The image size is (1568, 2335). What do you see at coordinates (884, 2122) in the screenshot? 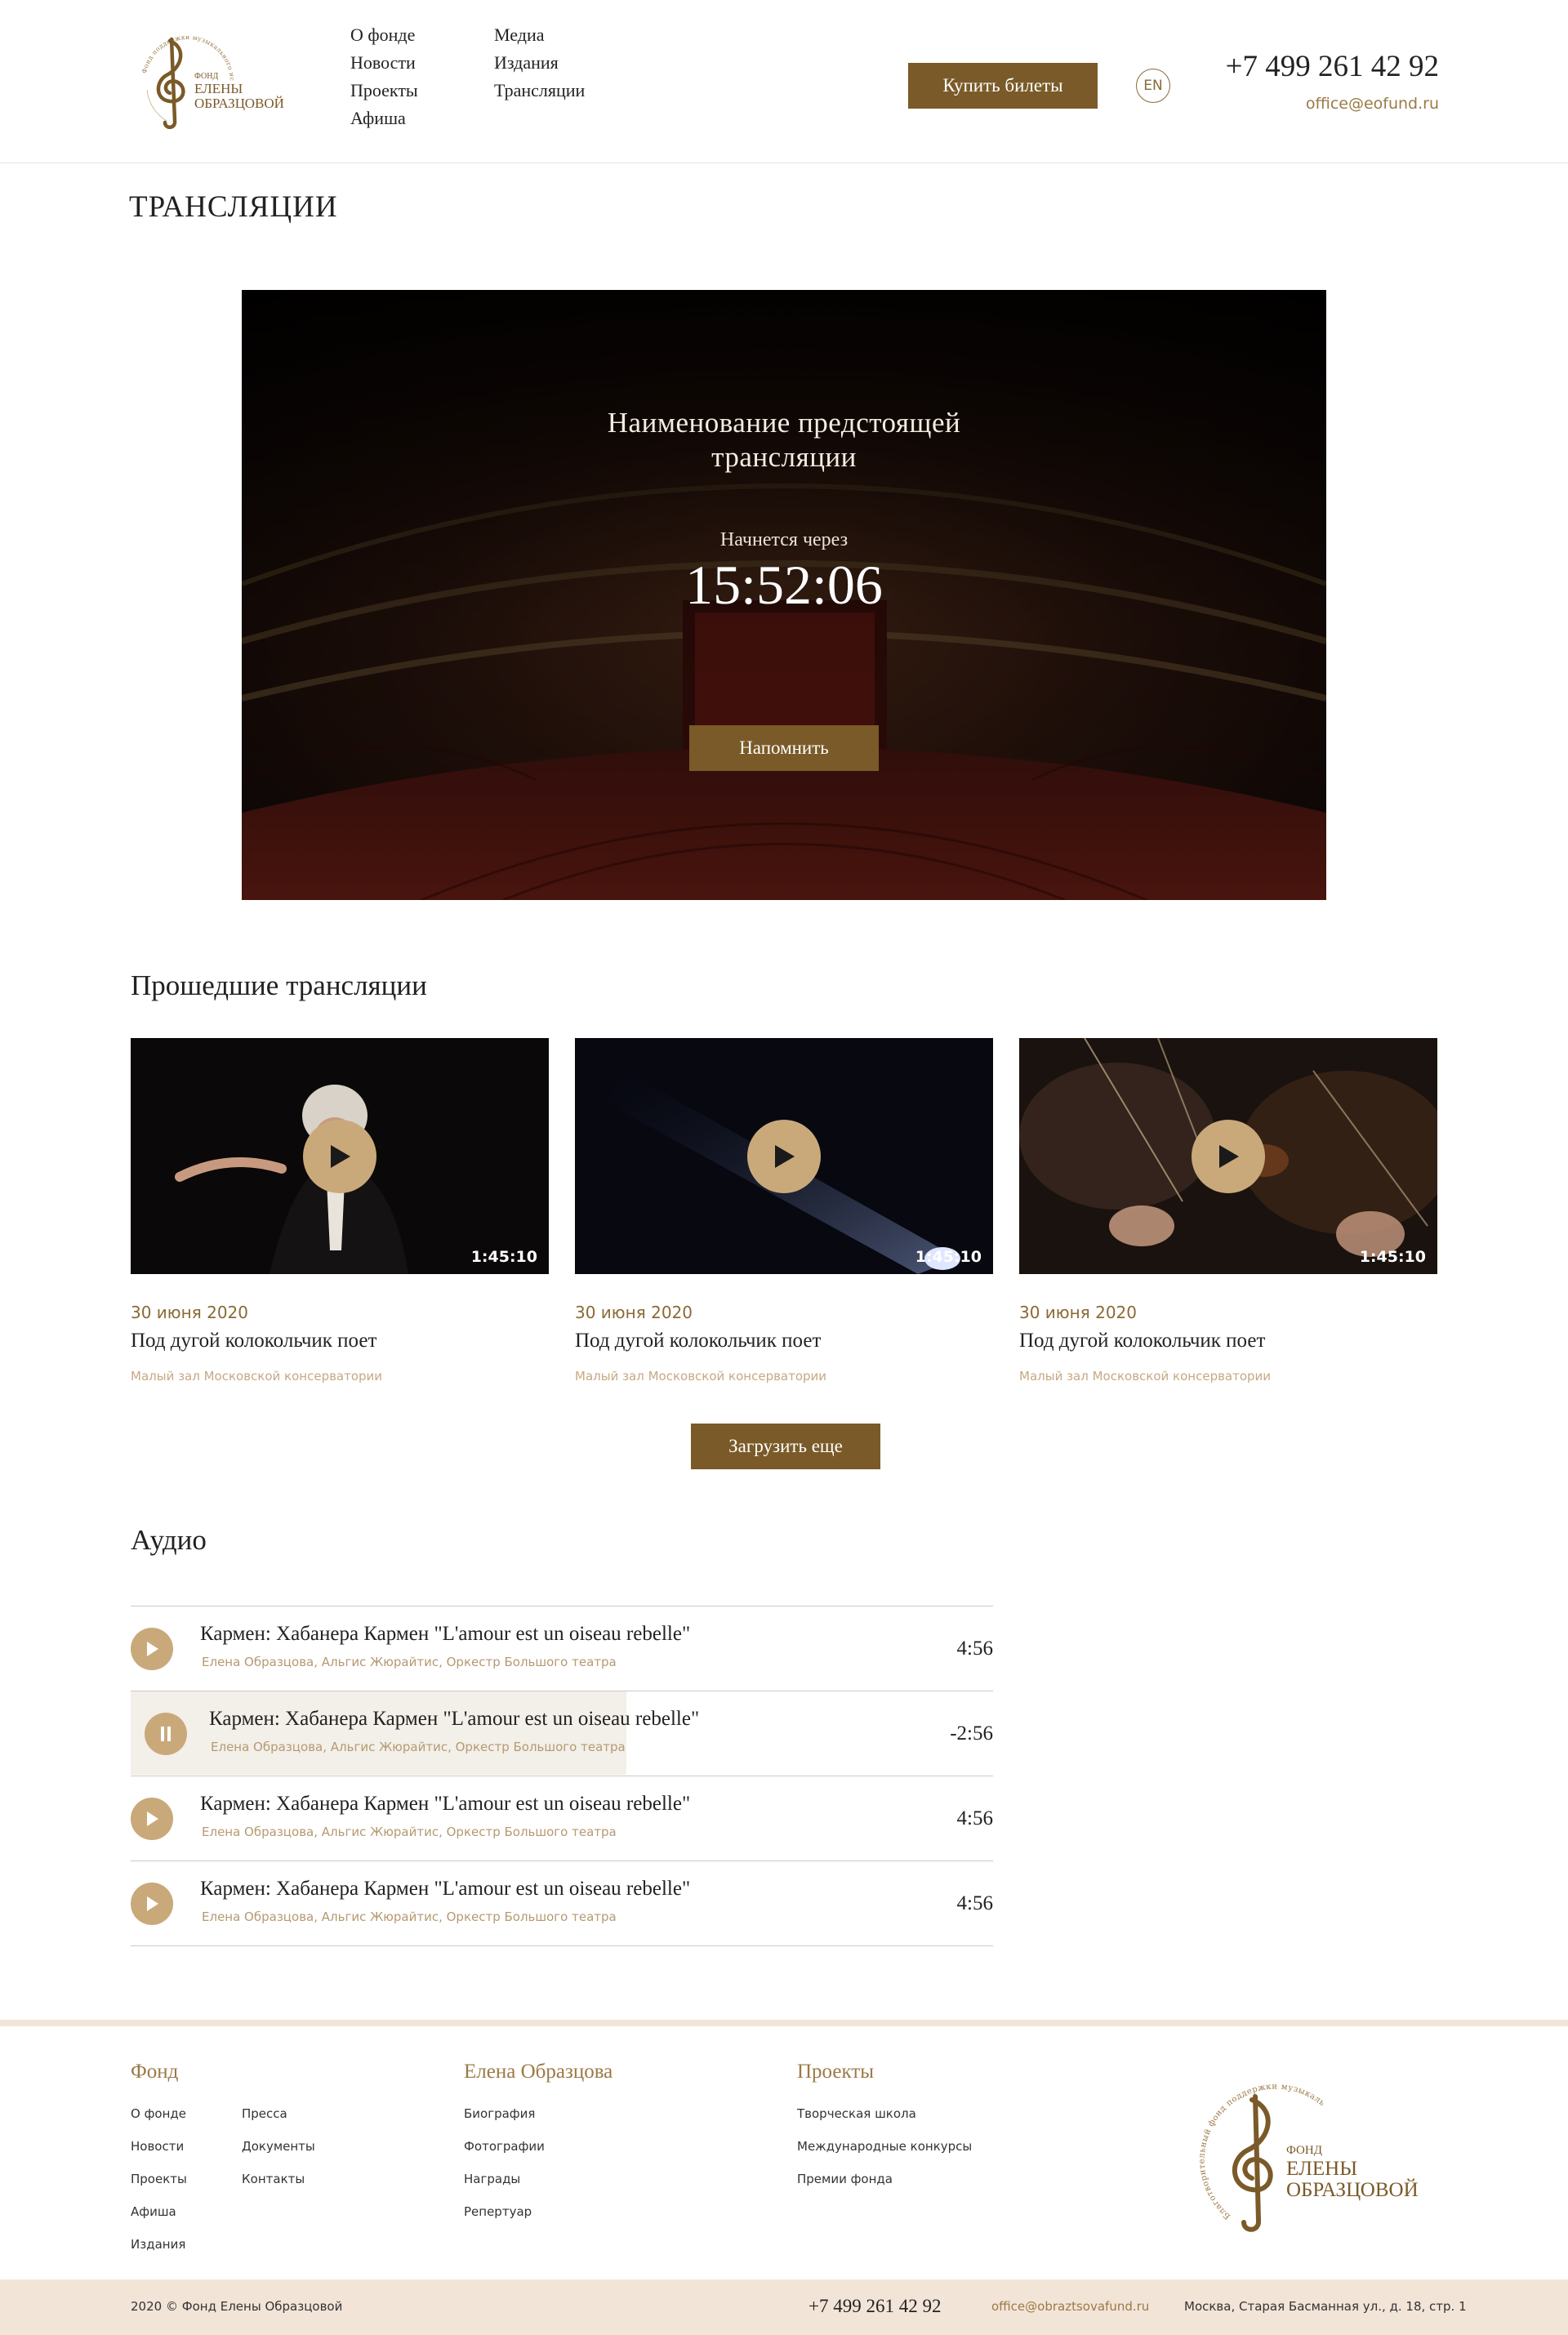
I see `footer-link-school: Творческая школа` at bounding box center [884, 2122].